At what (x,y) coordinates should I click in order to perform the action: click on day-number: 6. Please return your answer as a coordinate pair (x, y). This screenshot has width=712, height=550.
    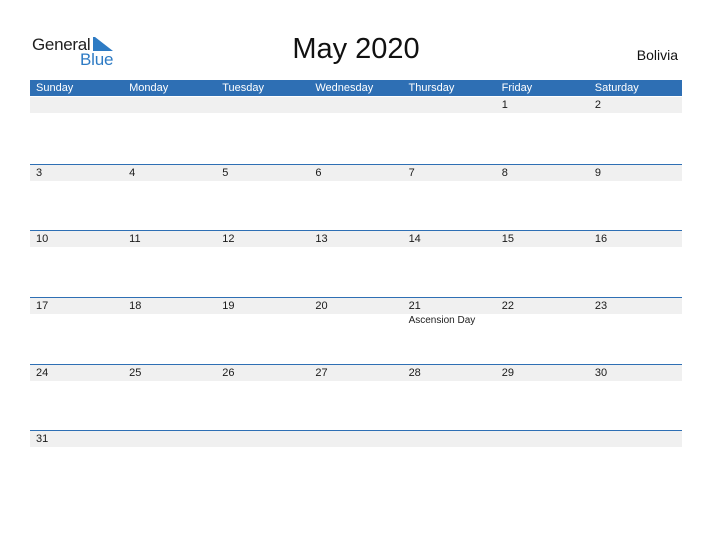
    Looking at the image, I should click on (318, 173).